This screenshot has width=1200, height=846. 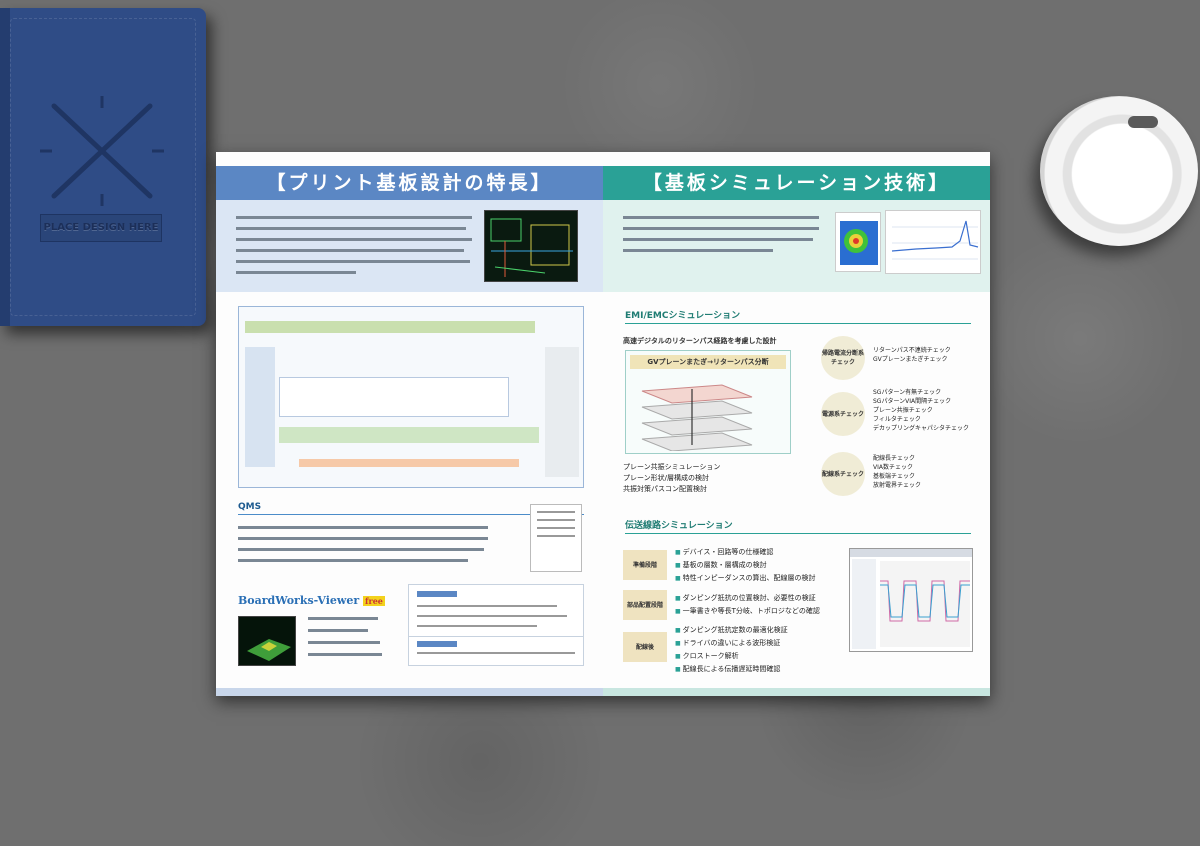 I want to click on emi-list-item: 共振対策パスコン配置検討, so click(x=665, y=489).